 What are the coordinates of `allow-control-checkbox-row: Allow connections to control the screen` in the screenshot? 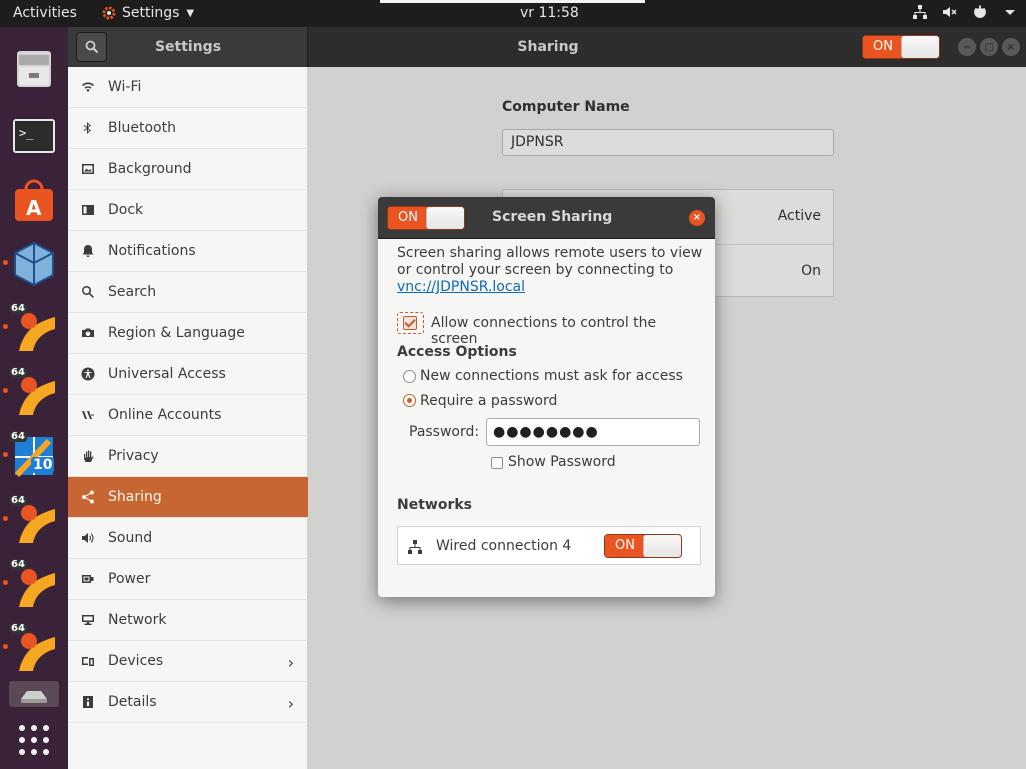 It's located at (547, 329).